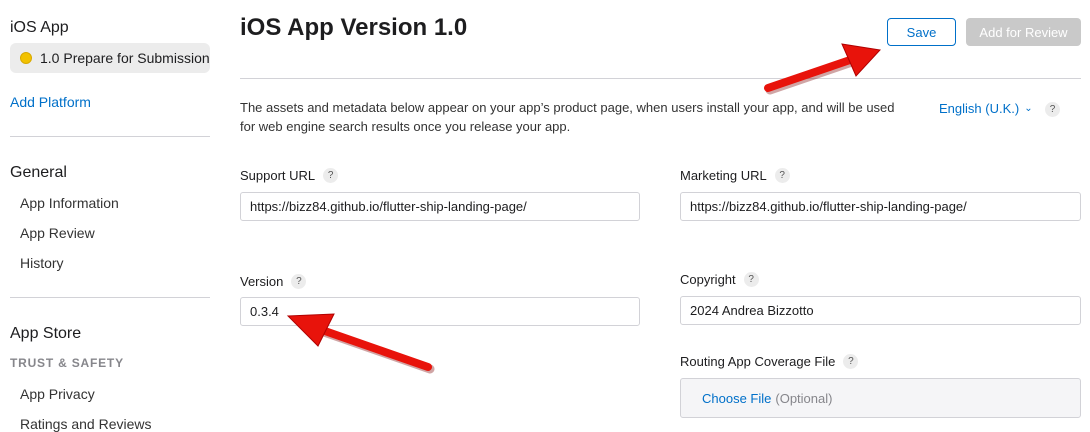 This screenshot has width=1090, height=432. What do you see at coordinates (660, 78) in the screenshot?
I see `header-divider` at bounding box center [660, 78].